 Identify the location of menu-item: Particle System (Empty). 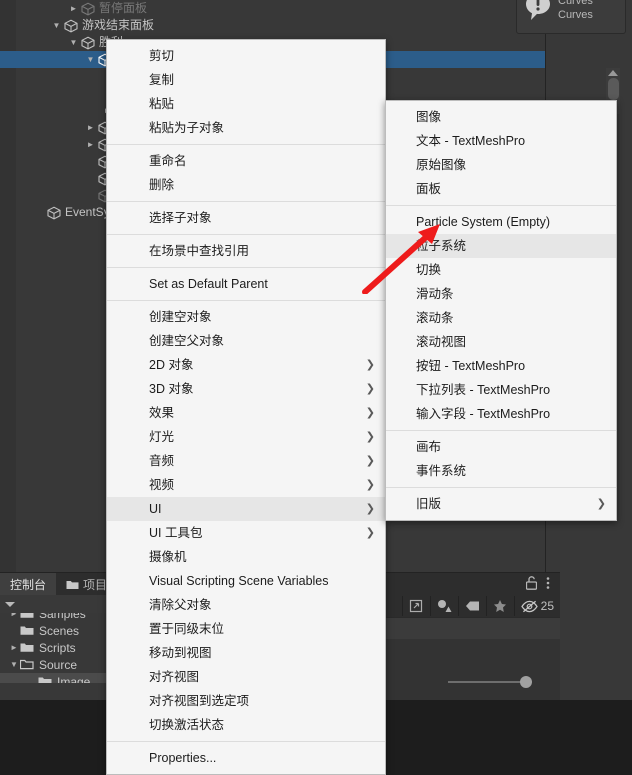
(501, 222).